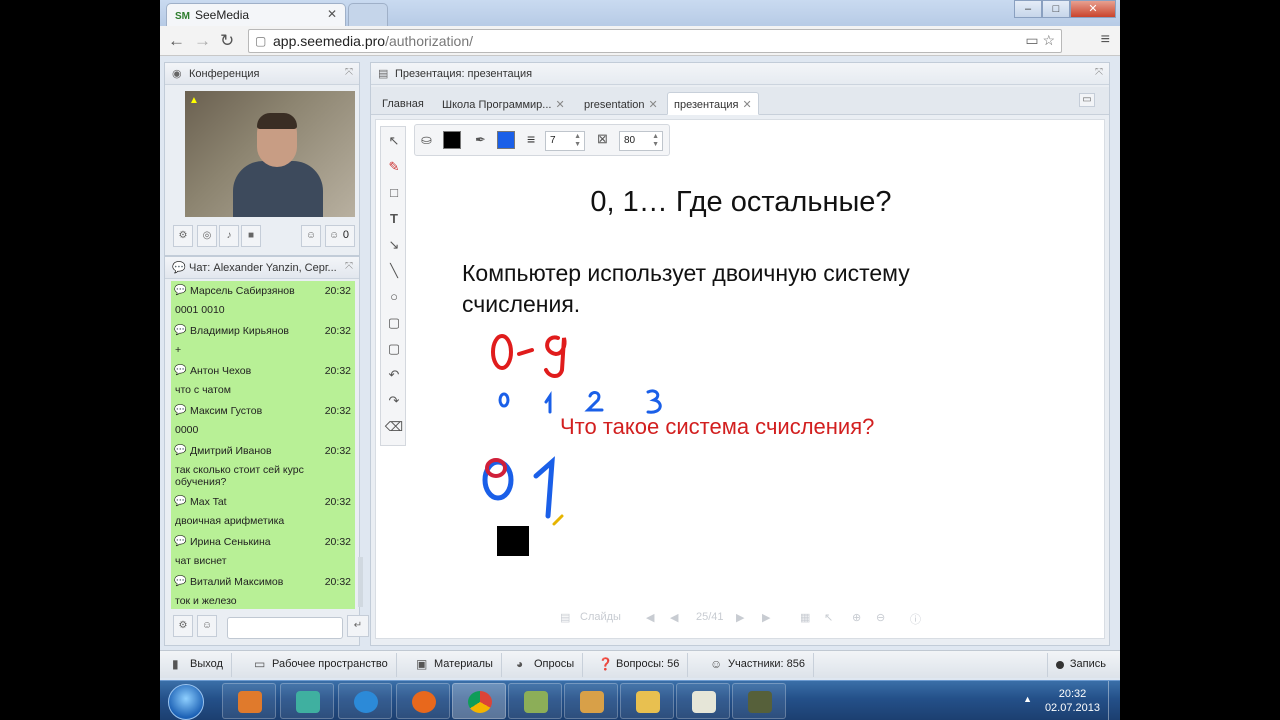 The image size is (1280, 720). I want to click on polls-button: ◕ Опросы, so click(547, 665).